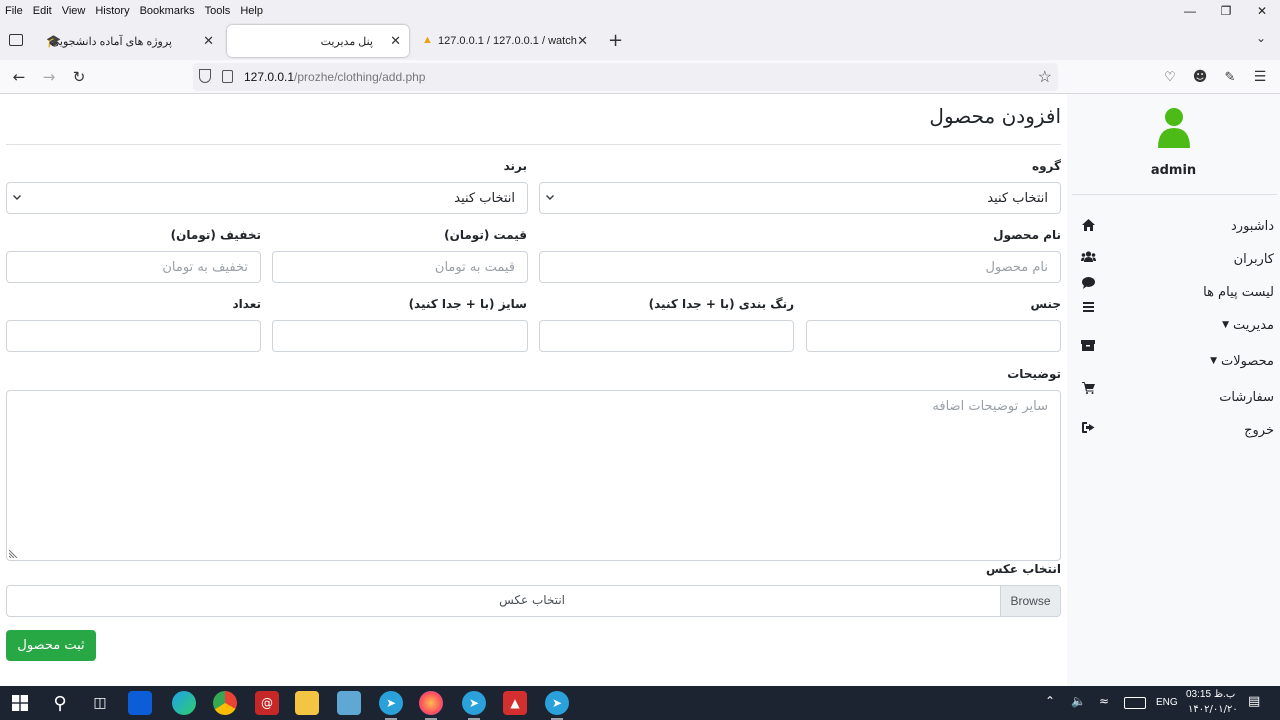 The image size is (1280, 720). Describe the element at coordinates (1045, 77) in the screenshot. I see `bookmark-star-icon: ☆` at that location.